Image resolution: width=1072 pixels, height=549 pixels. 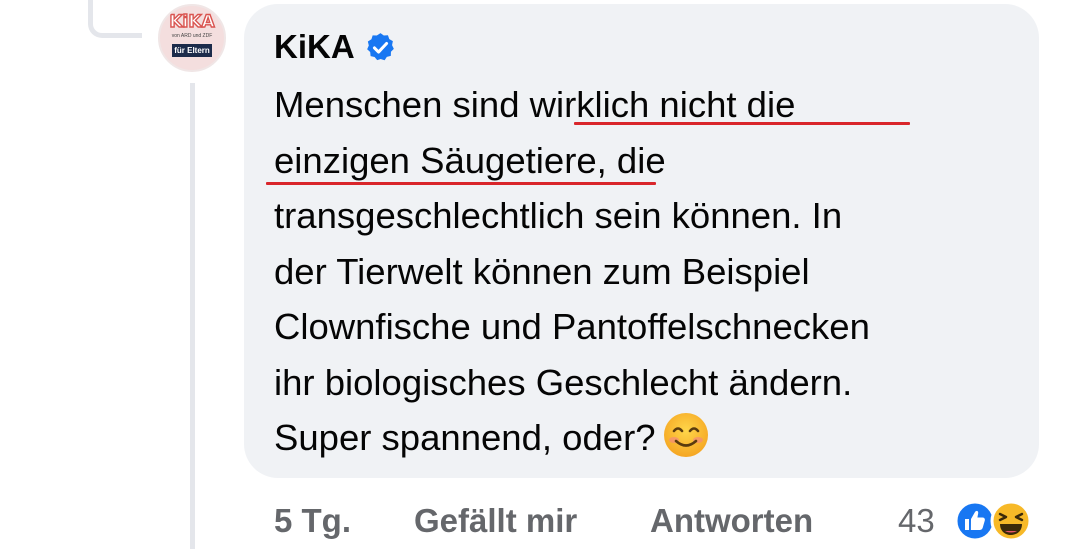 I want to click on comment-actions: 5 Tg. Gefällt mir Antworten 43, so click(x=664, y=521).